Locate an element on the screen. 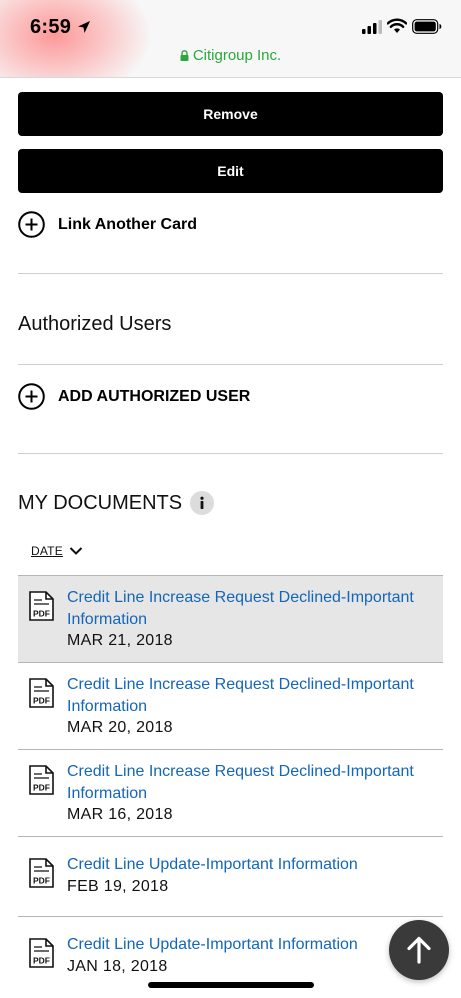  add-authorized-user-button: ADD AUTHORIZED USER is located at coordinates (134, 396).